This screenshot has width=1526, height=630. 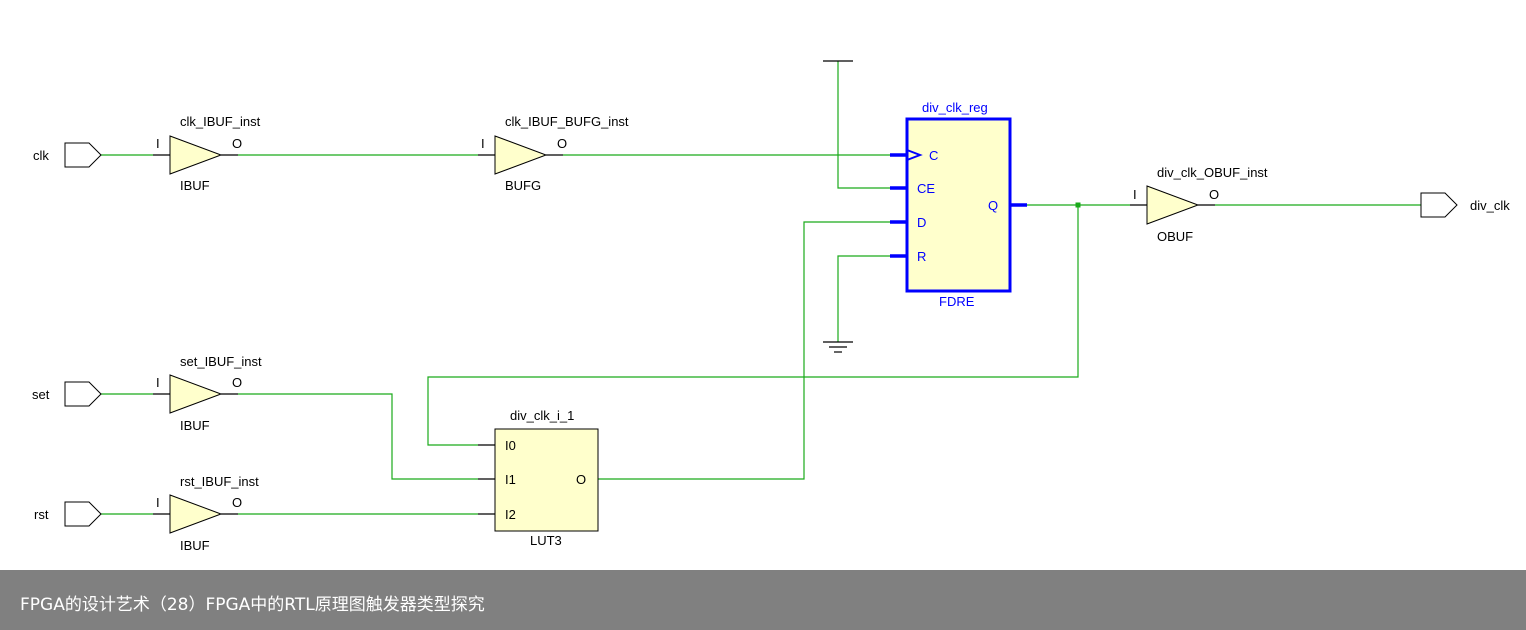 I want to click on cell-type: FDRE, so click(x=957, y=301).